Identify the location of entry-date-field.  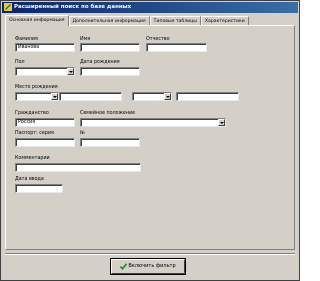
(39, 188).